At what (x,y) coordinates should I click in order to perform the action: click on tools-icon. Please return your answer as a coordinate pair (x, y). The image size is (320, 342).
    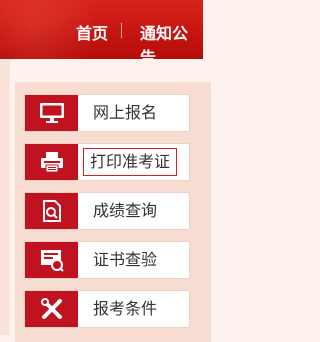
    Looking at the image, I should click on (51, 309).